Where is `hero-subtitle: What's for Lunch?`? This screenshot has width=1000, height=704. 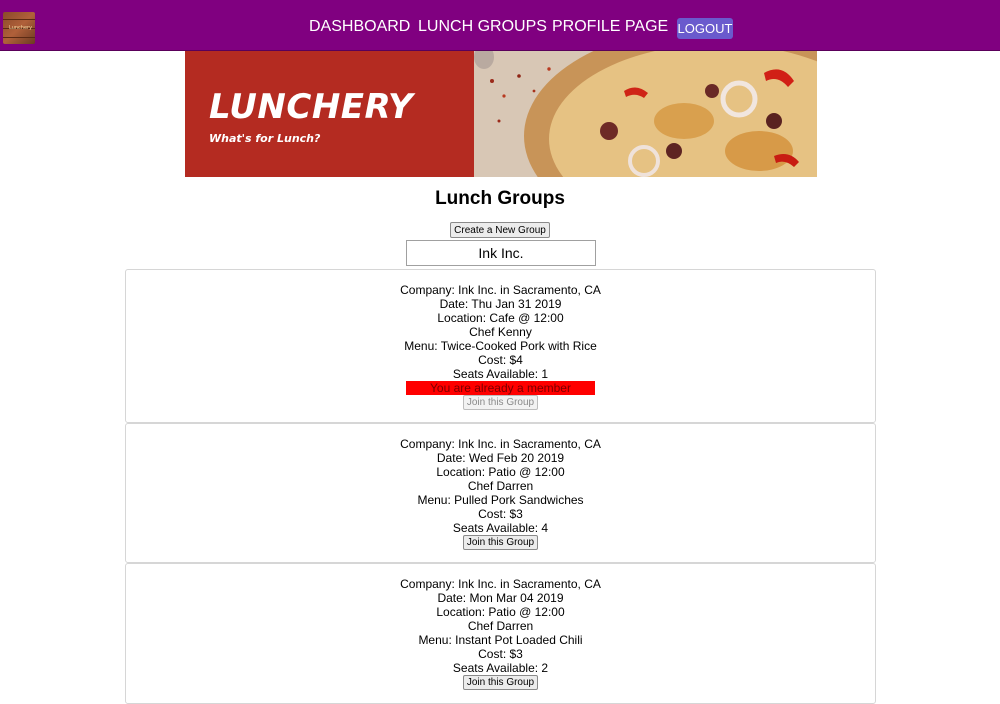 hero-subtitle: What's for Lunch? is located at coordinates (265, 138).